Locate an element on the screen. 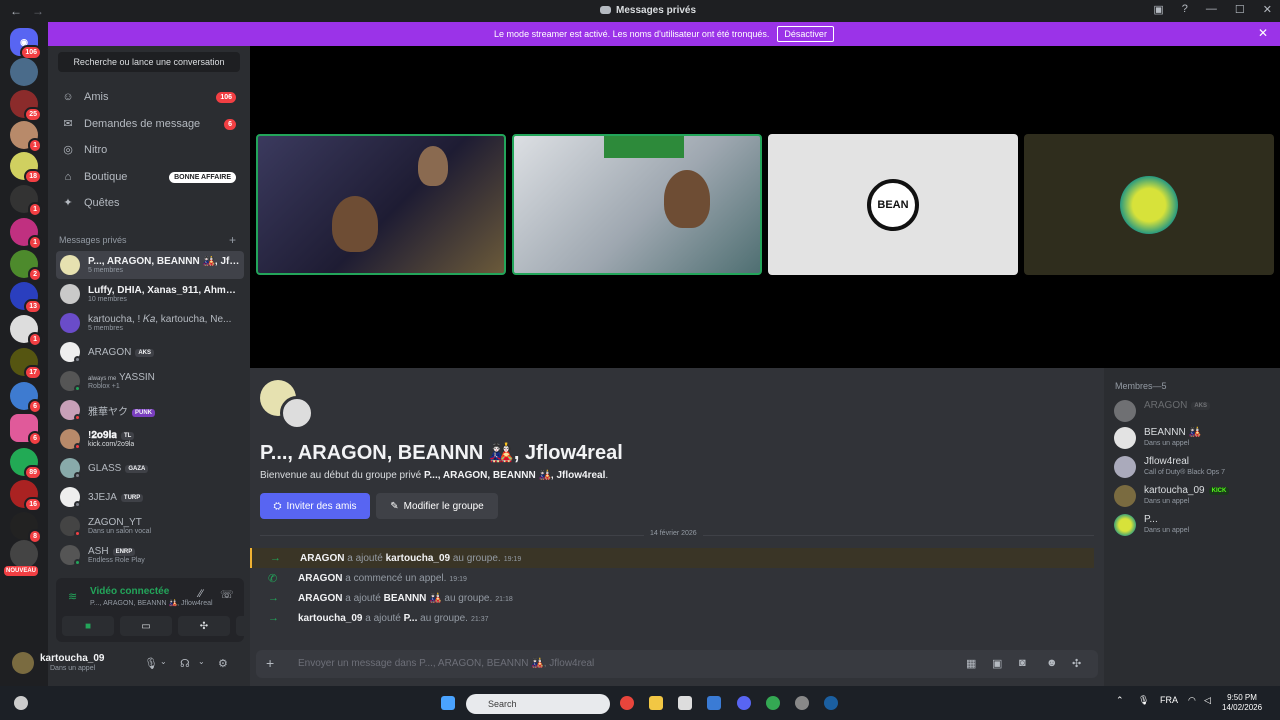  server-icon is located at coordinates (24, 72).